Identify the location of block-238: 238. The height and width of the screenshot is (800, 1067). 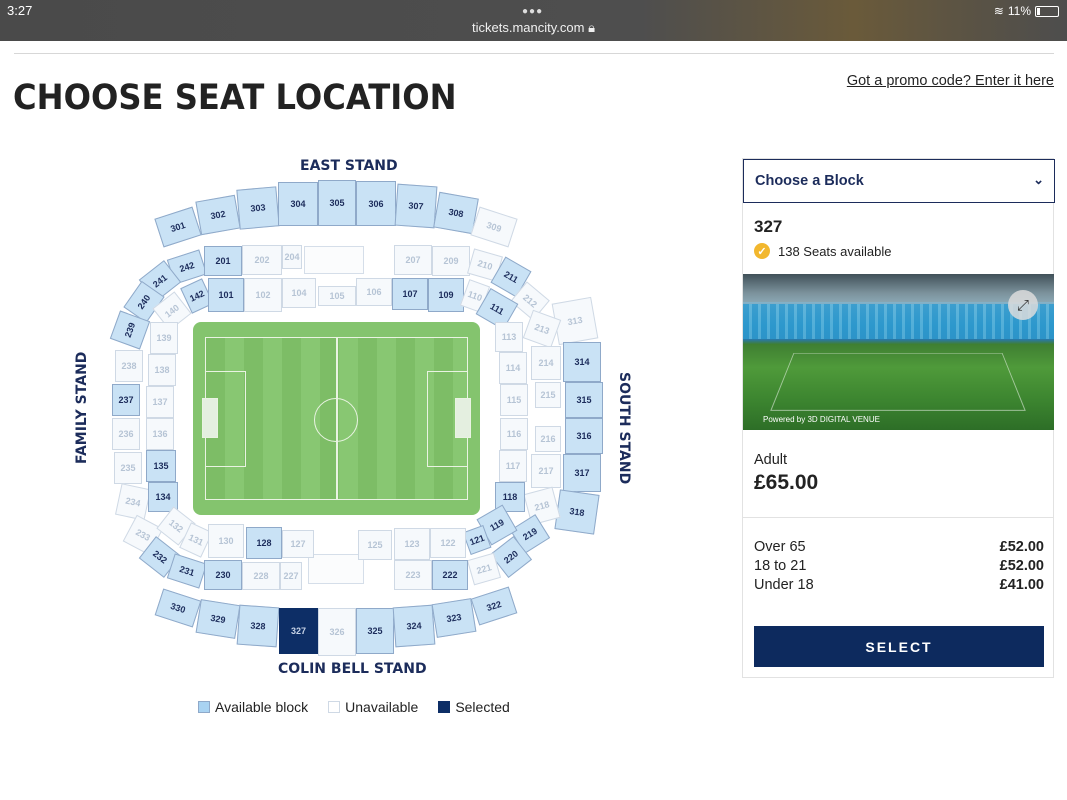
(129, 366).